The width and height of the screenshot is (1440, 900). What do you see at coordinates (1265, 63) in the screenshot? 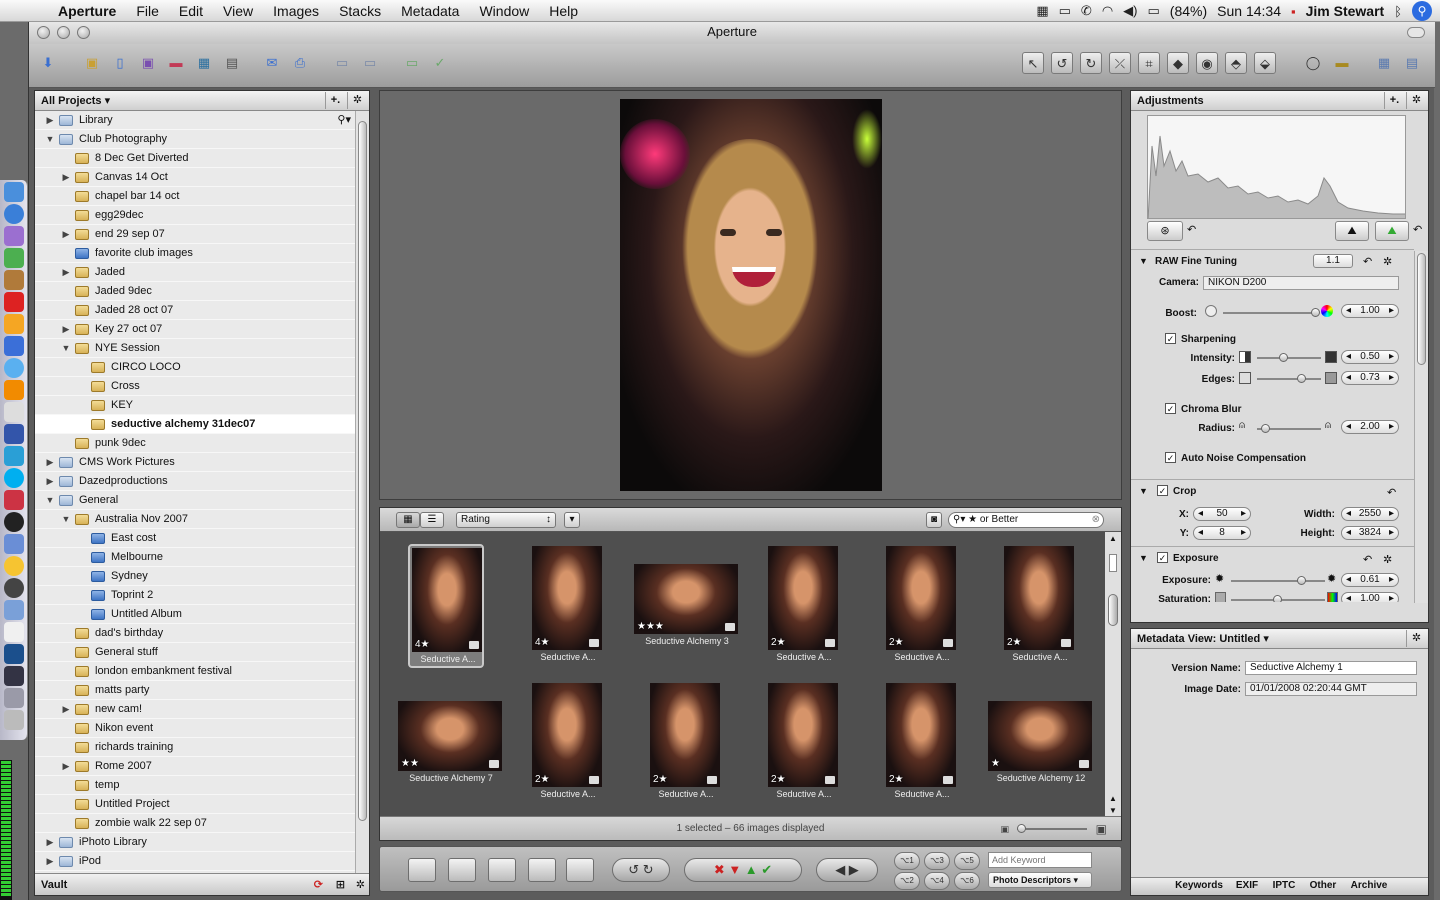
I see `stamp-tool-icon: ⬙` at bounding box center [1265, 63].